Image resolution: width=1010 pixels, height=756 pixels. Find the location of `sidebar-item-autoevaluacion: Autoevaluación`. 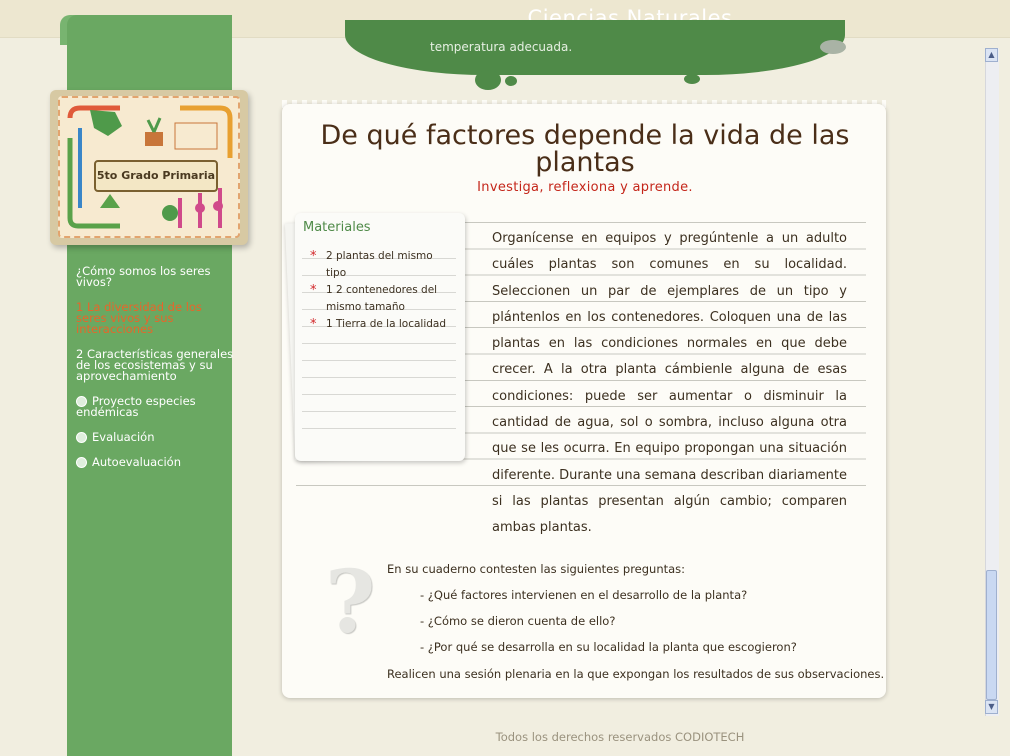

sidebar-item-autoevaluacion: Autoevaluación is located at coordinates (156, 462).